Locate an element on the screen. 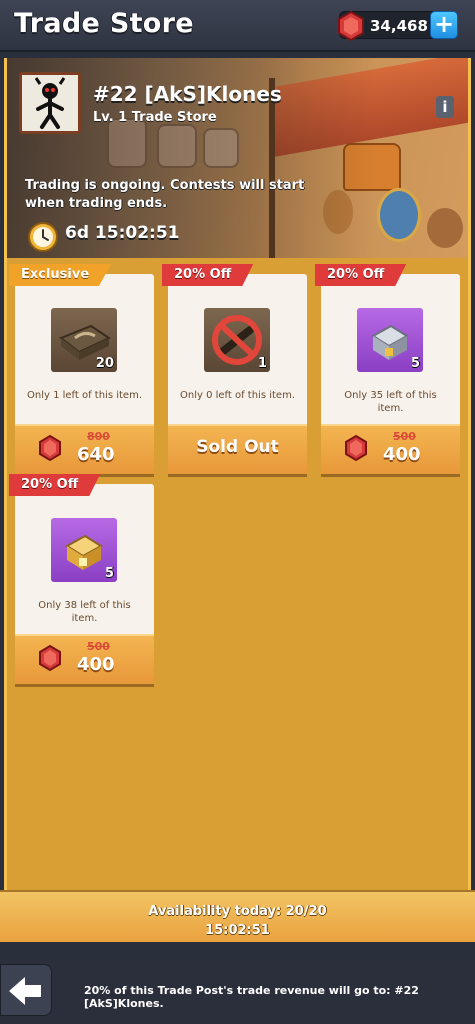  gem-balance: 34,468 is located at coordinates (399, 26).